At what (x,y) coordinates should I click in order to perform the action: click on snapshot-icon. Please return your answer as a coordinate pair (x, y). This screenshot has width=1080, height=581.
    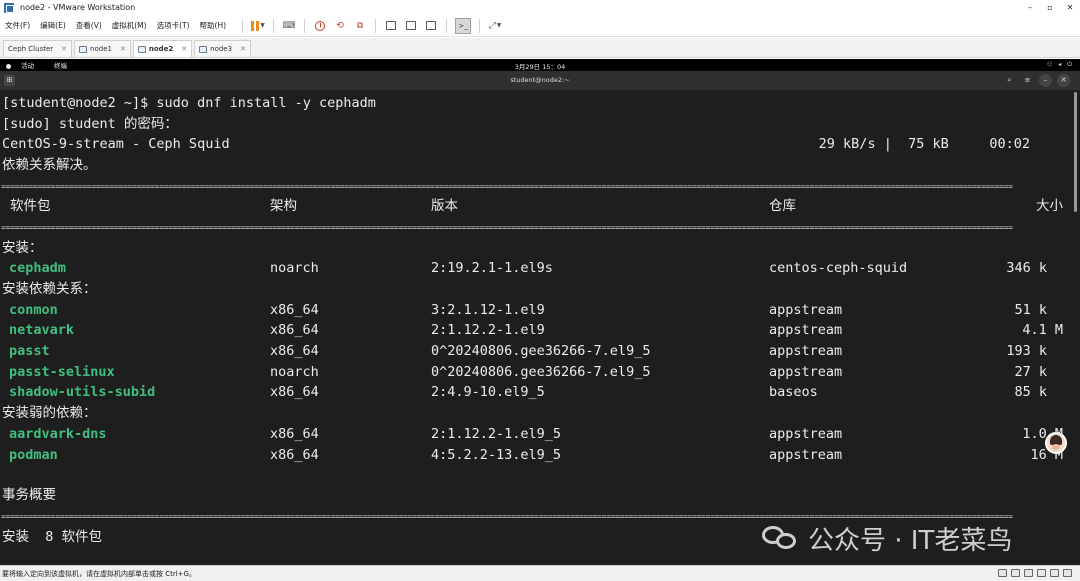
    Looking at the image, I should click on (320, 25).